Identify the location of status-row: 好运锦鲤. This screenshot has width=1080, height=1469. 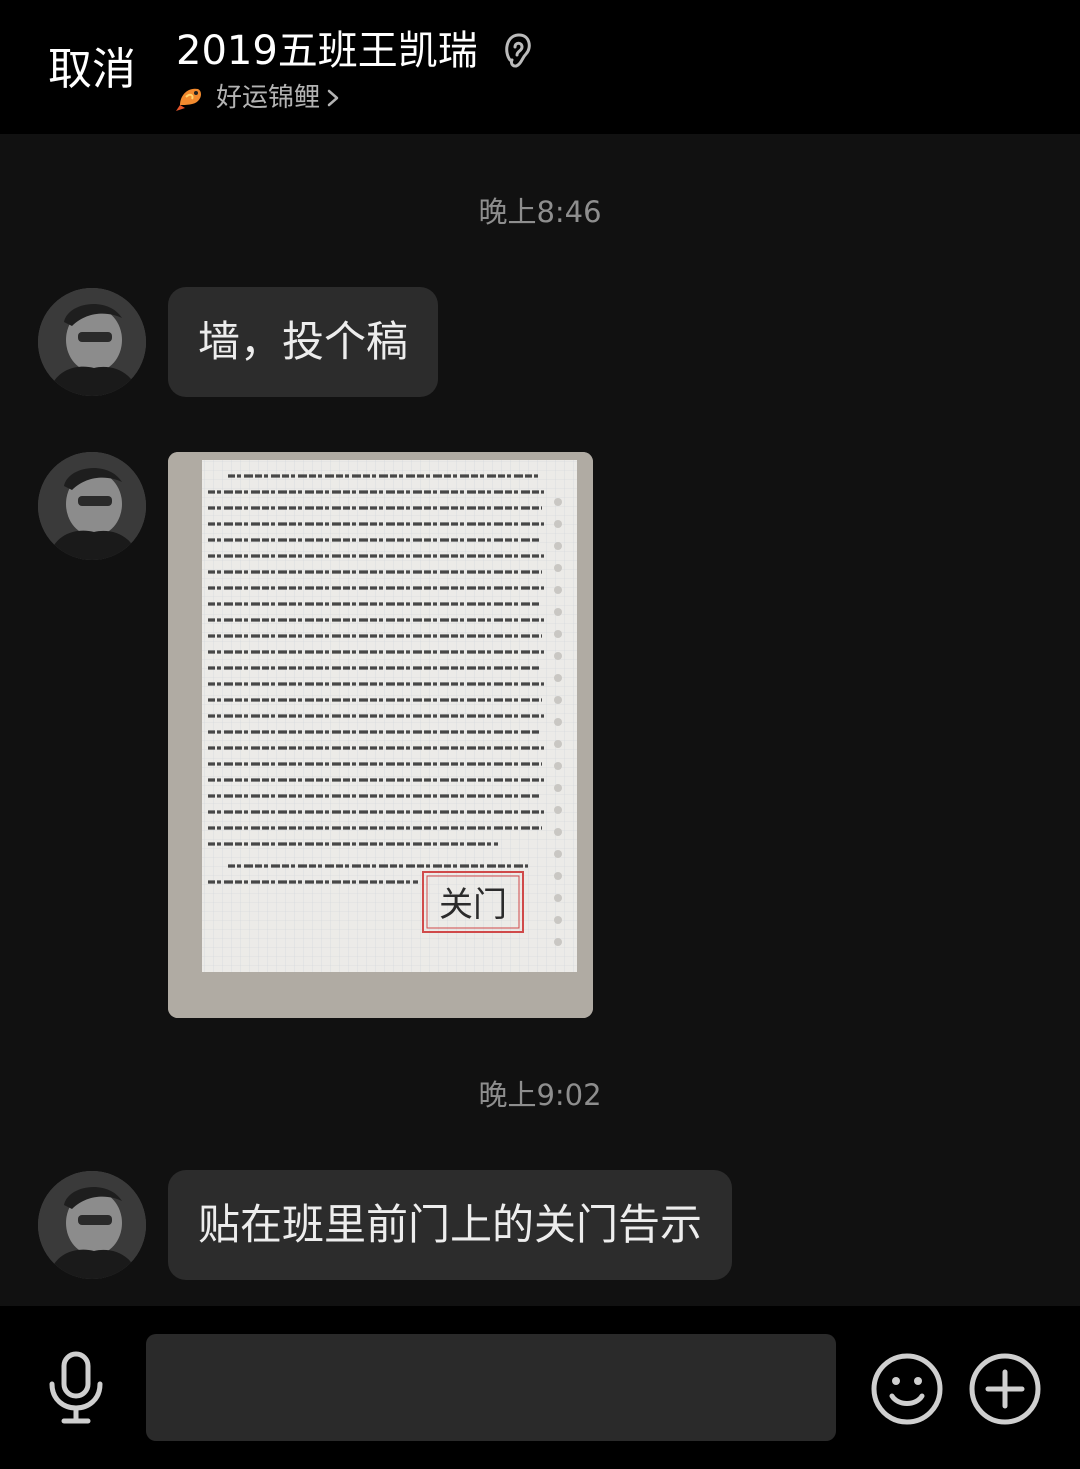
(258, 98).